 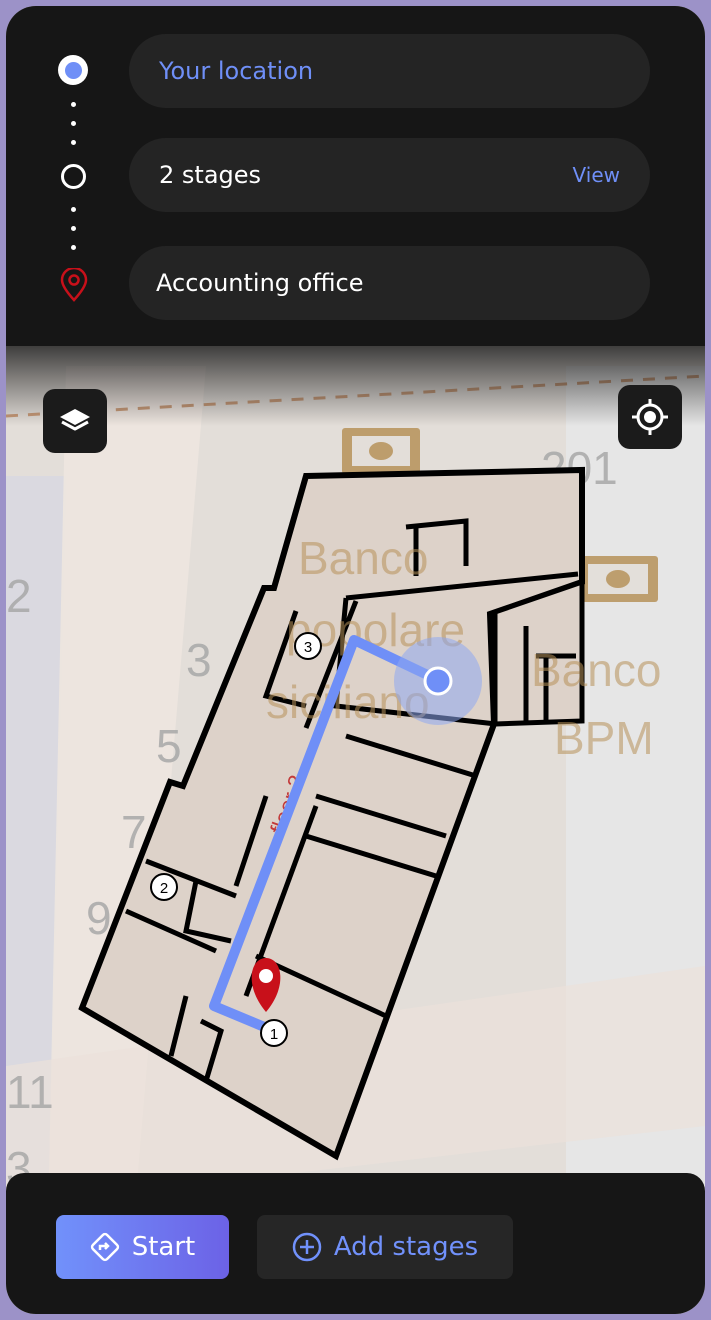 I want to click on stage-ring-icon, so click(x=73, y=176).